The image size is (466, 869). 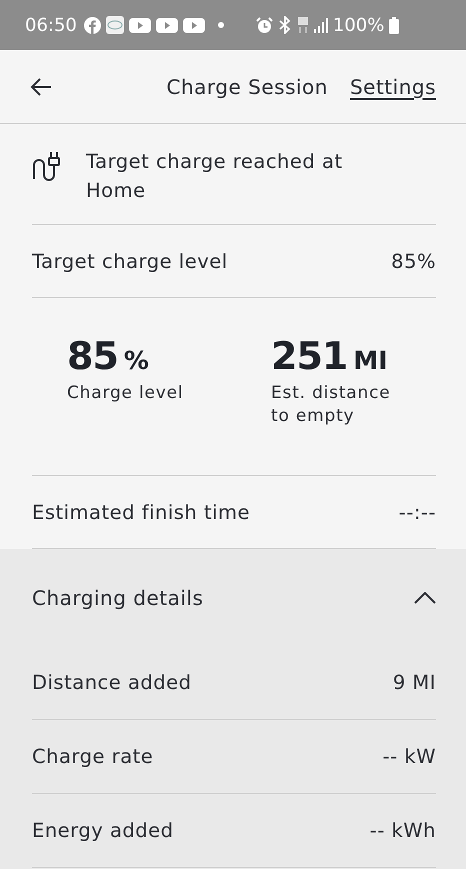 I want to click on data-transfer-icon, so click(x=302, y=25).